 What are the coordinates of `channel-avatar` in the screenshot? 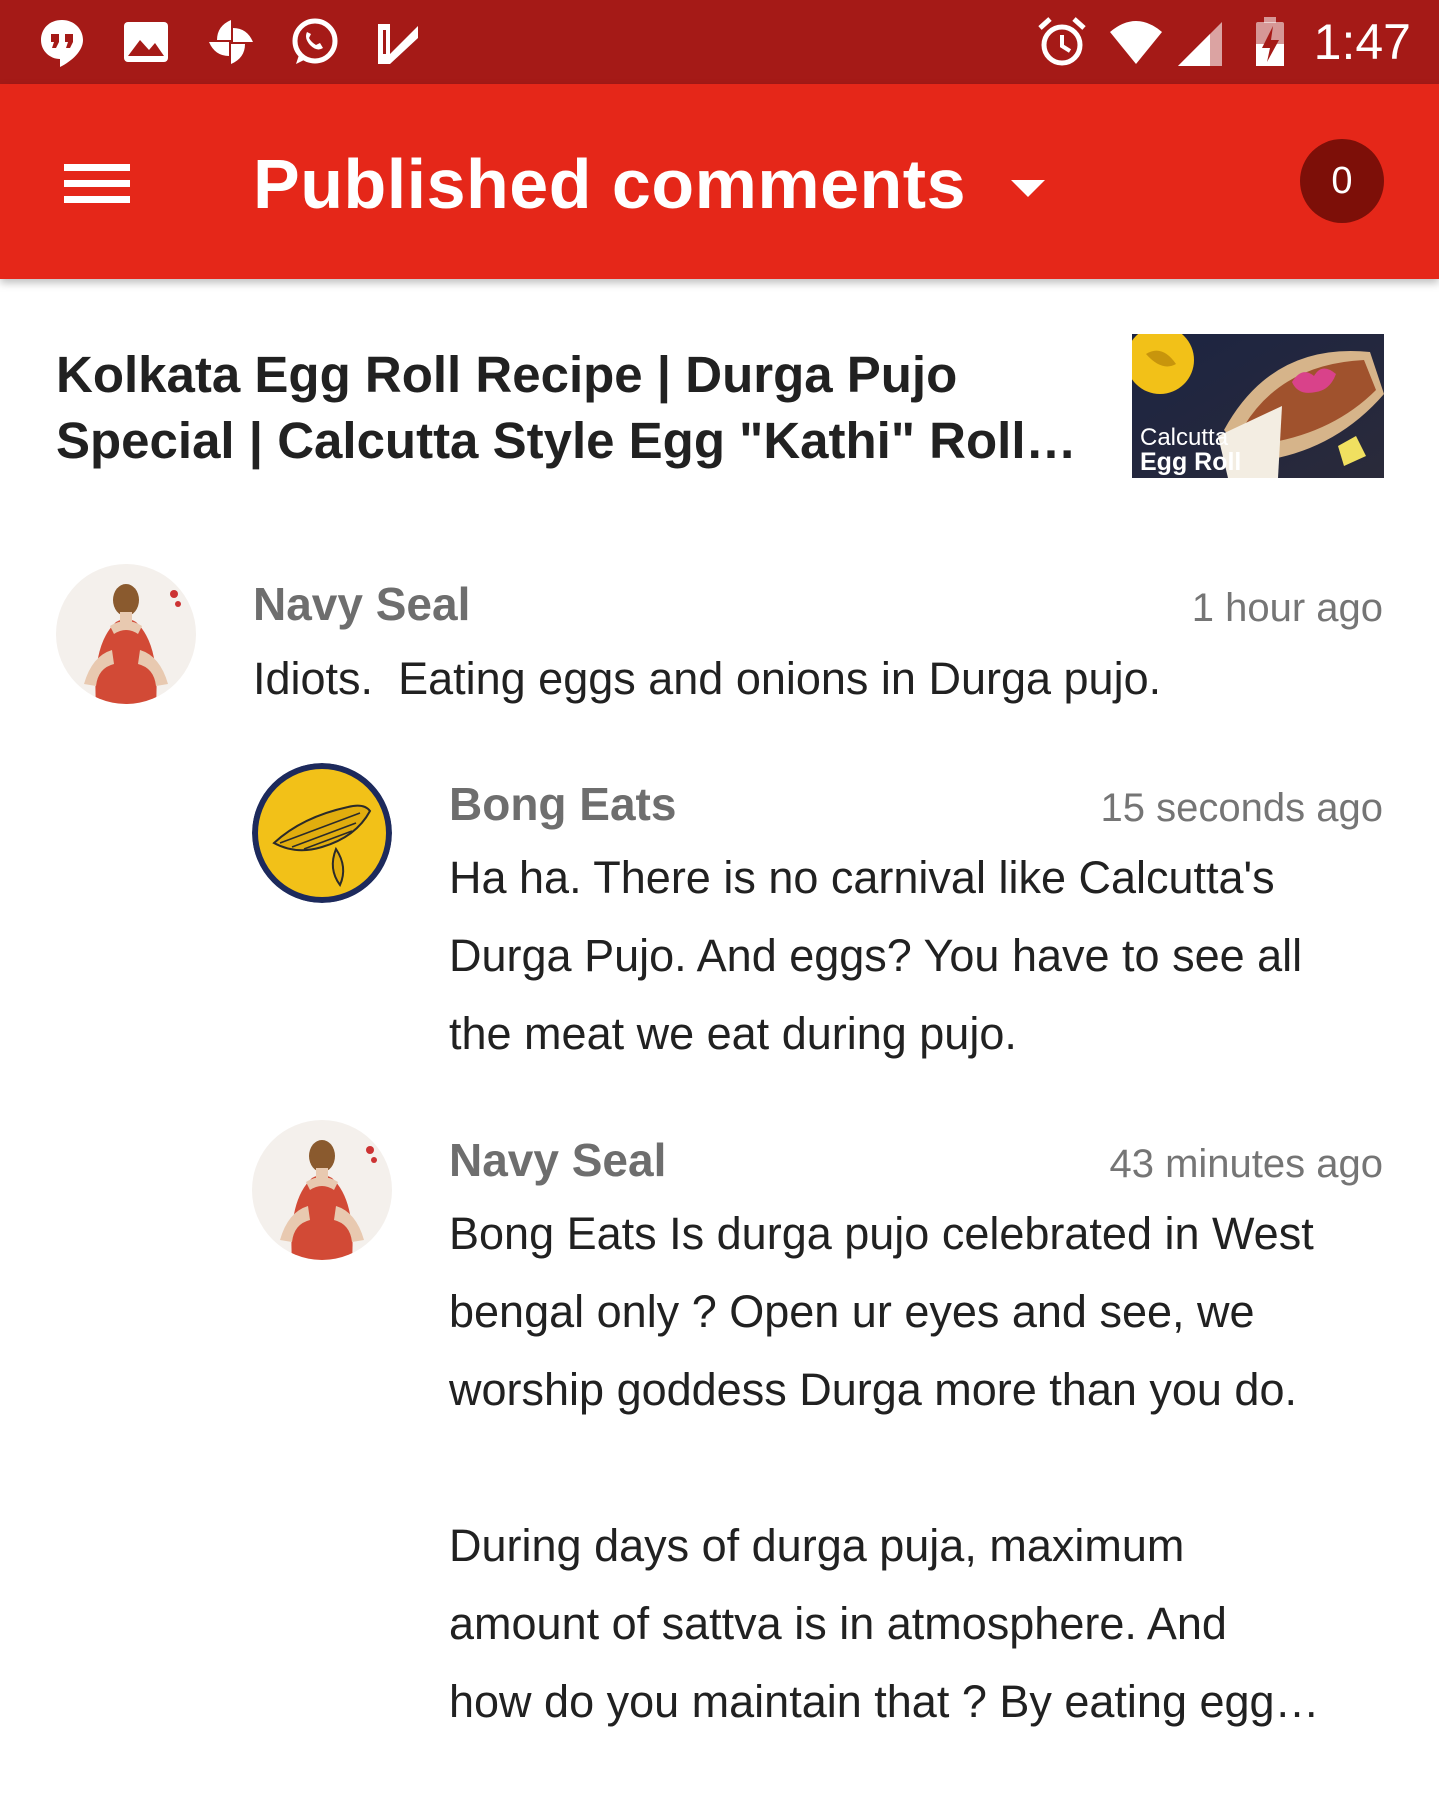 It's located at (322, 833).